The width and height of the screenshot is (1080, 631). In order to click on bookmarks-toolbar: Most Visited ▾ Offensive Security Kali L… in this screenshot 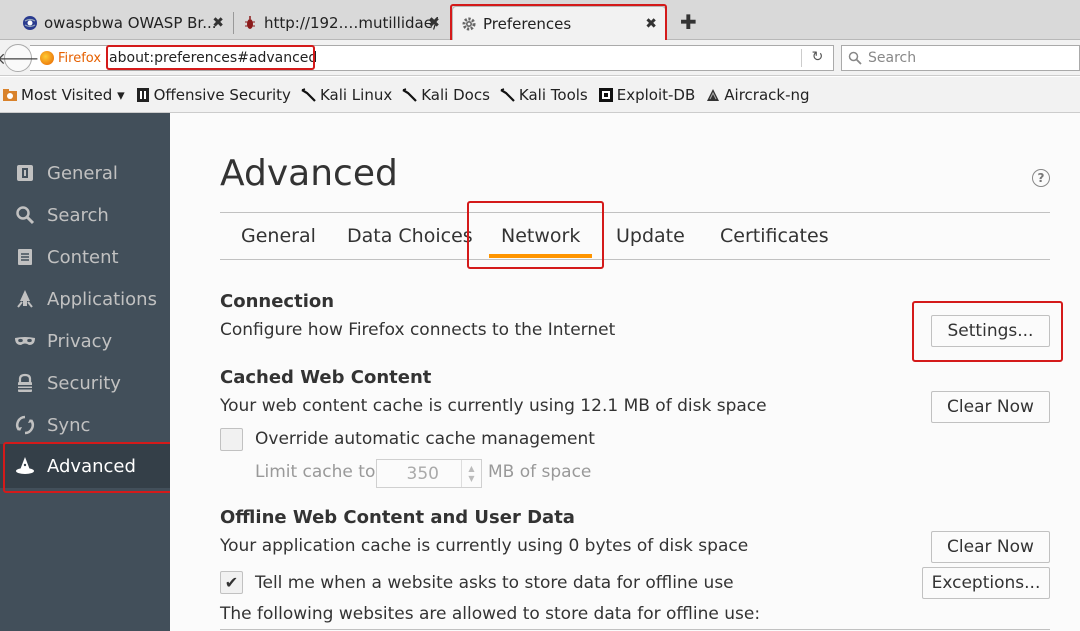, I will do `click(540, 95)`.